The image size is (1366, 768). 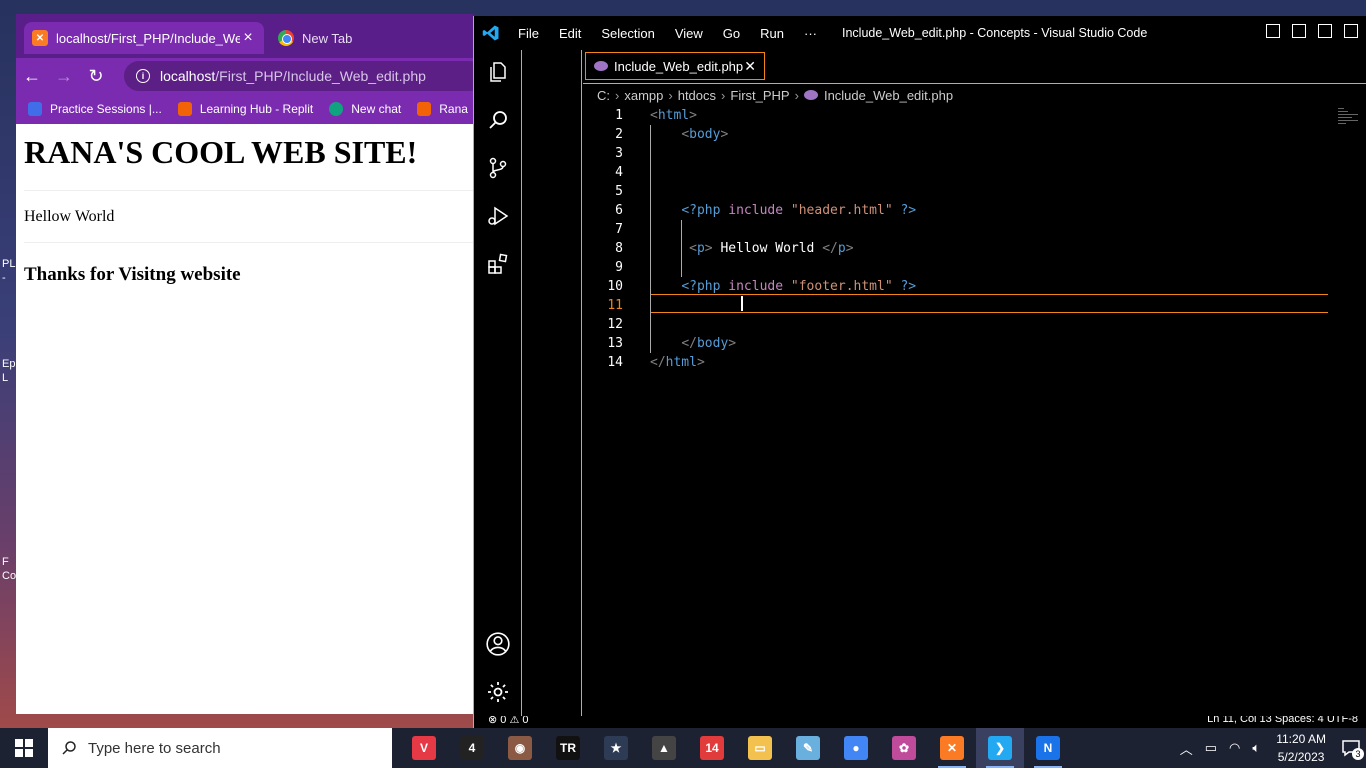 What do you see at coordinates (627, 33) in the screenshot?
I see `menu-selection: Selection` at bounding box center [627, 33].